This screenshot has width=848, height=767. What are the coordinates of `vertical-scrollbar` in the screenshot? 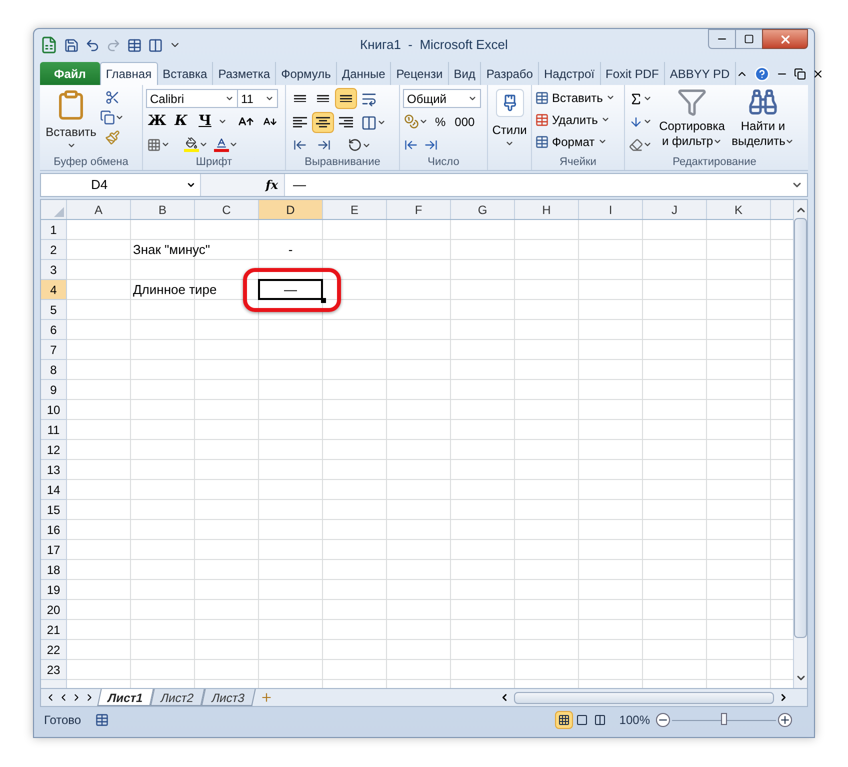 It's located at (800, 444).